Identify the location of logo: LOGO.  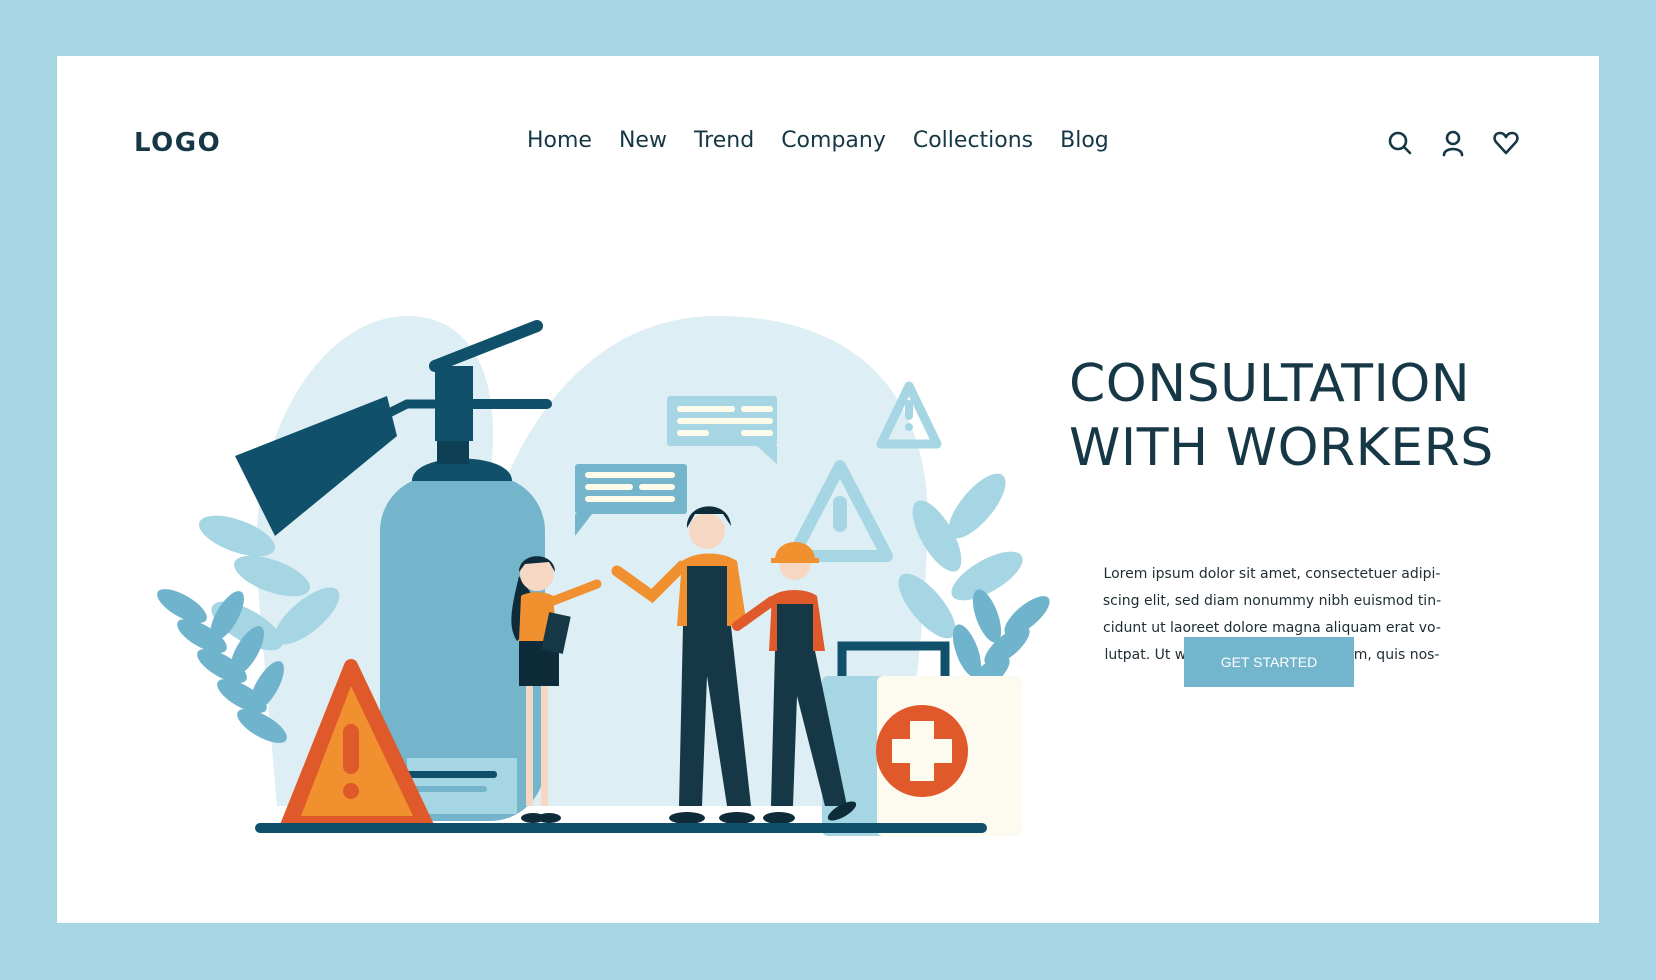
(177, 143).